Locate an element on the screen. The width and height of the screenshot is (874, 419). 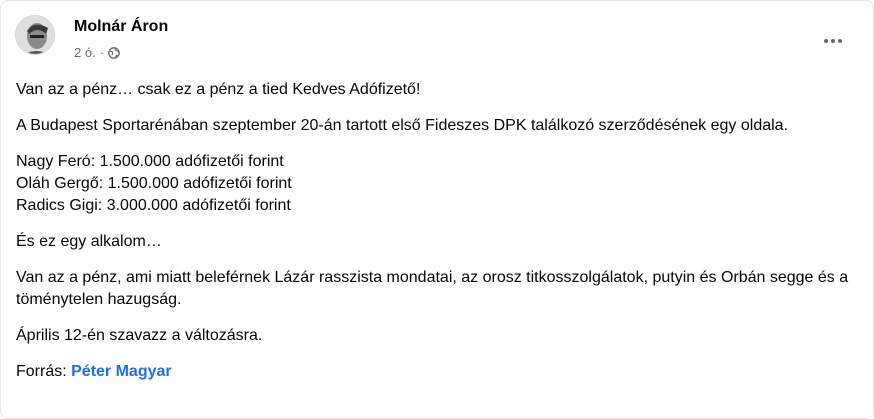
more-dots-icon is located at coordinates (833, 41).